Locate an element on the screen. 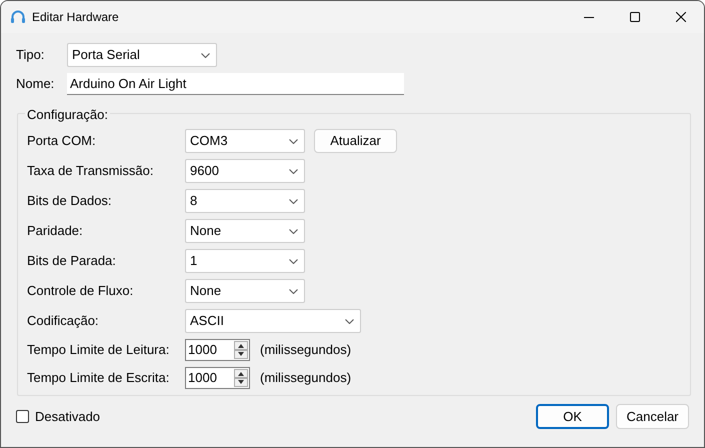 The image size is (705, 448). dropdown: ASCII is located at coordinates (273, 321).